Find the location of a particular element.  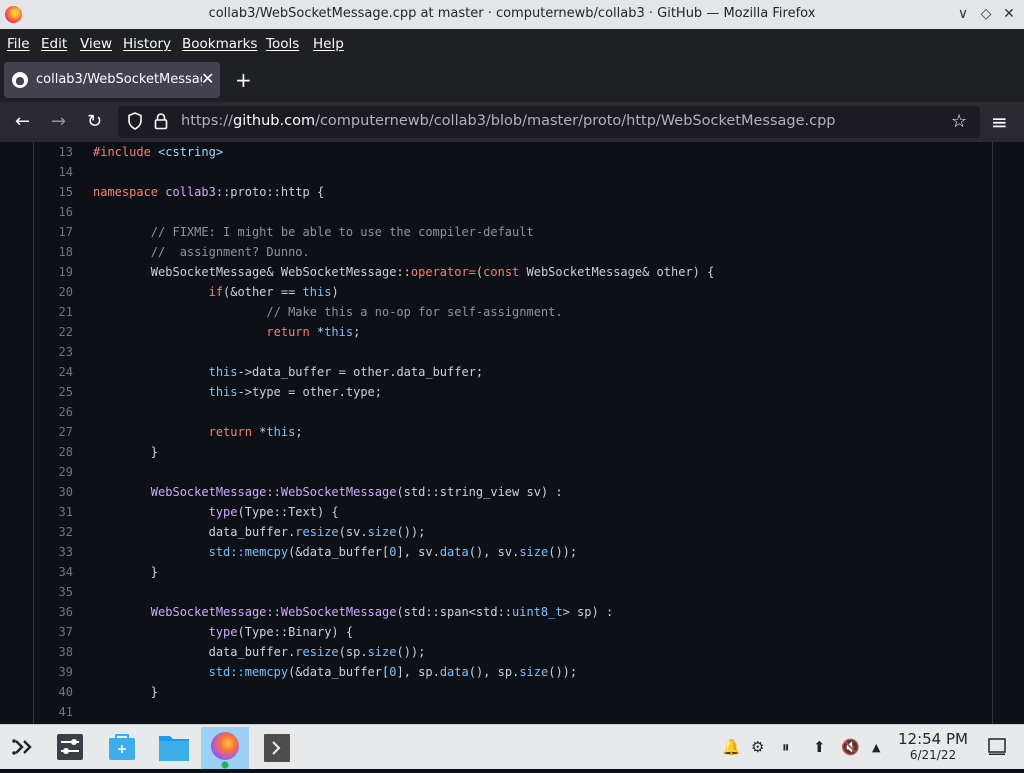

line-number: 37 is located at coordinates (57, 632).